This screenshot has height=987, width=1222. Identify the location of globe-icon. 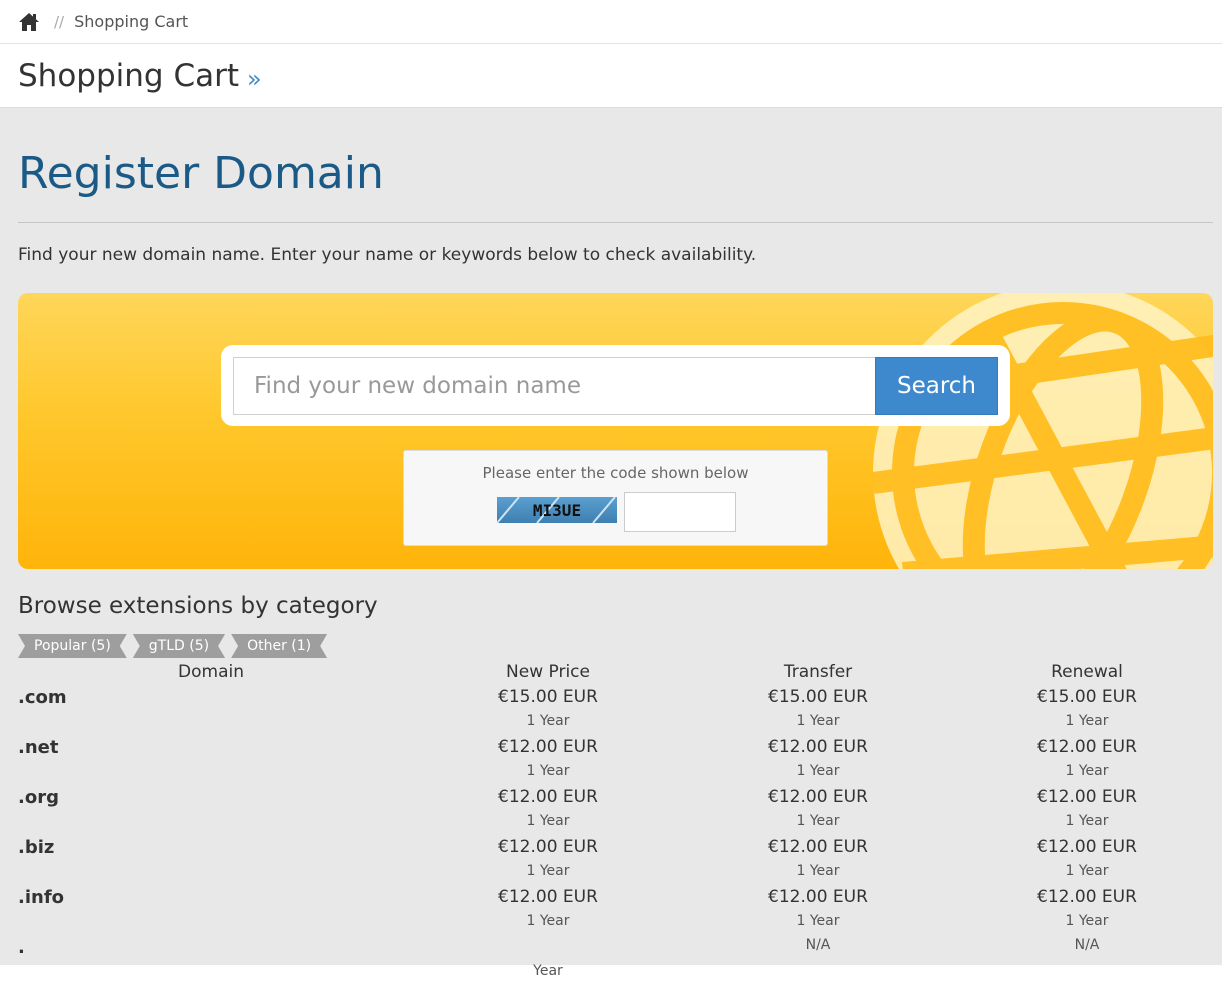
(1042, 431).